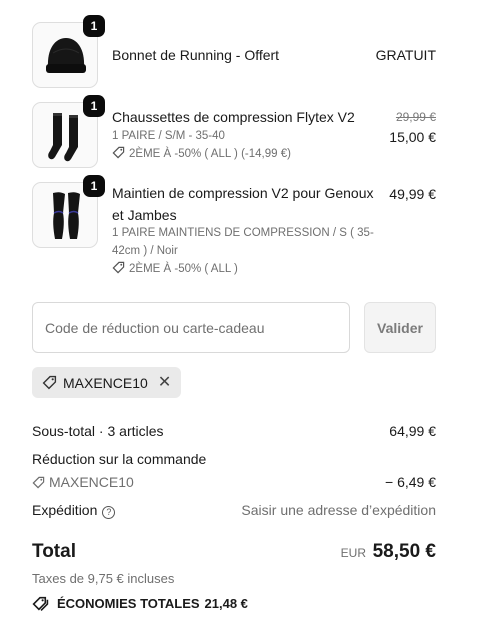 The image size is (488, 629). I want to click on order-discount-label: Réduction sur la commande, so click(119, 459).